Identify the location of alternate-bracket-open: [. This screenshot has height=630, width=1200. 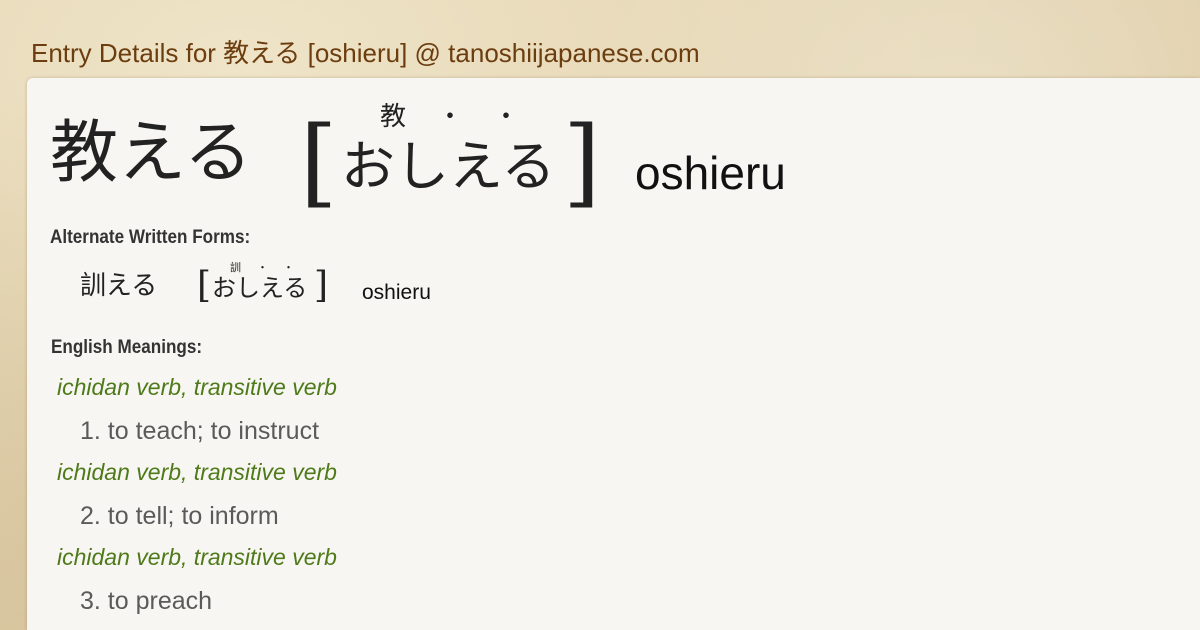
(204, 285).